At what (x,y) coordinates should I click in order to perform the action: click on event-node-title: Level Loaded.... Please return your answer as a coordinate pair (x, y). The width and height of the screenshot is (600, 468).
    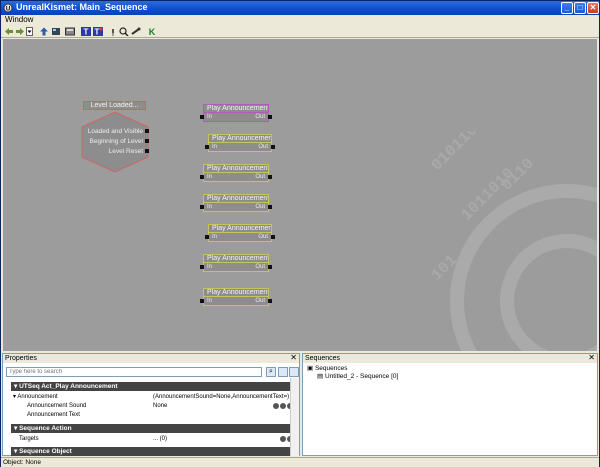
    Looking at the image, I should click on (114, 105).